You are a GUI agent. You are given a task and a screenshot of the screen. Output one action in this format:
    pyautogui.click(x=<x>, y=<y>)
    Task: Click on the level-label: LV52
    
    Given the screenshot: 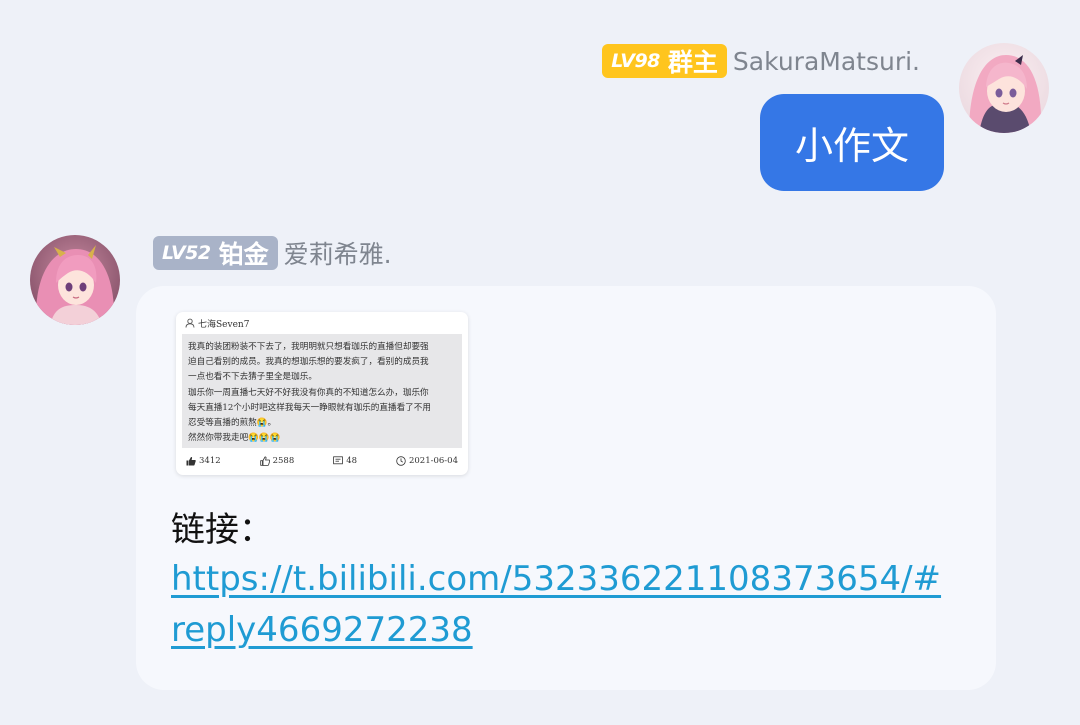 What is the action you would take?
    pyautogui.click(x=186, y=253)
    